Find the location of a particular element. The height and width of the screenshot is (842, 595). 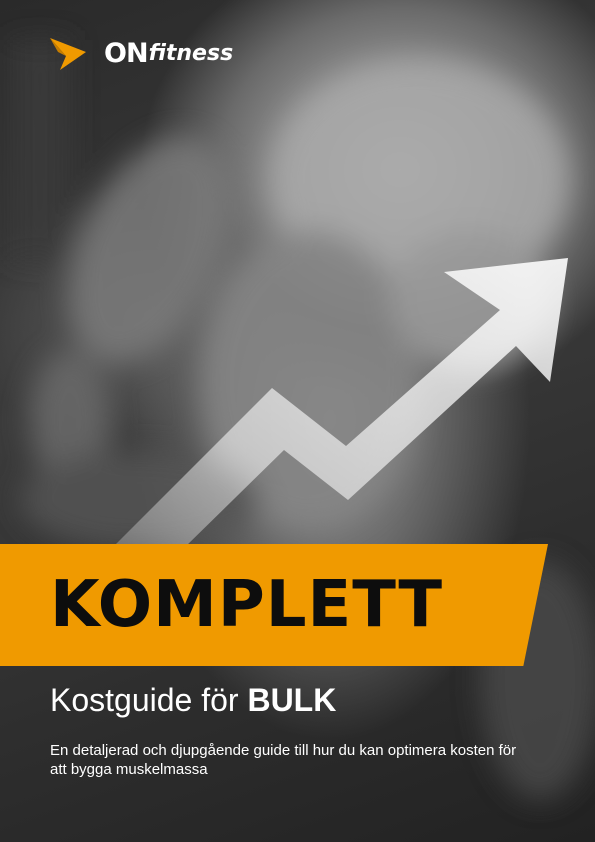

subtitle-prefix: Kostguide för is located at coordinates (149, 700).